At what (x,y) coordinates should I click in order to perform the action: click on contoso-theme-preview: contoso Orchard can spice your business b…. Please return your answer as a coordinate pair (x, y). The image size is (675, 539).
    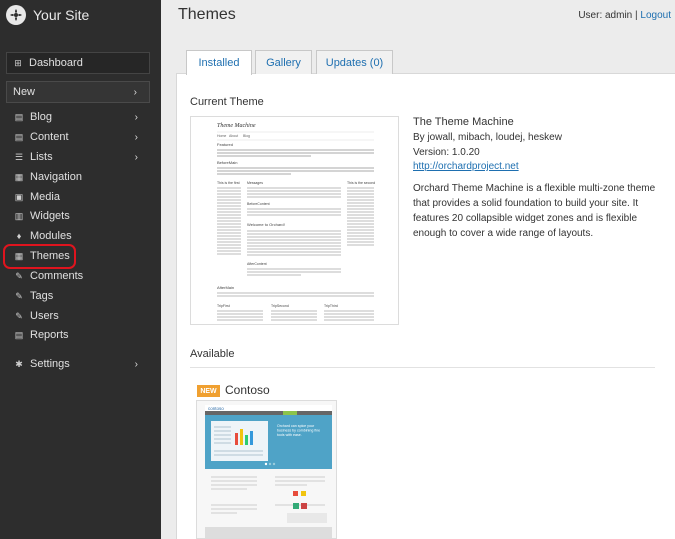
    Looking at the image, I should click on (266, 469).